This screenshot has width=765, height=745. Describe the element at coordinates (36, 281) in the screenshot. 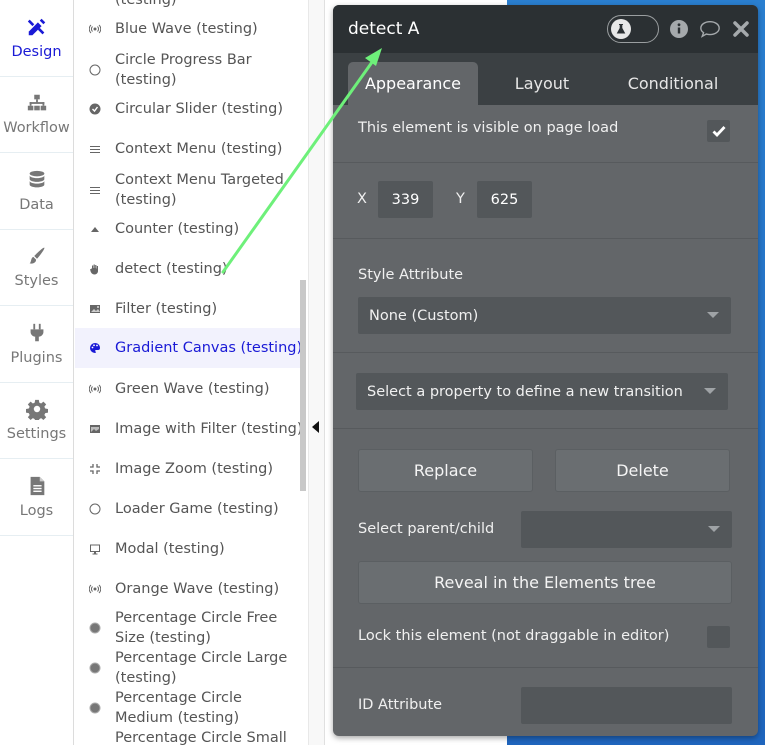

I see `nav-styles-label: Styles` at that location.